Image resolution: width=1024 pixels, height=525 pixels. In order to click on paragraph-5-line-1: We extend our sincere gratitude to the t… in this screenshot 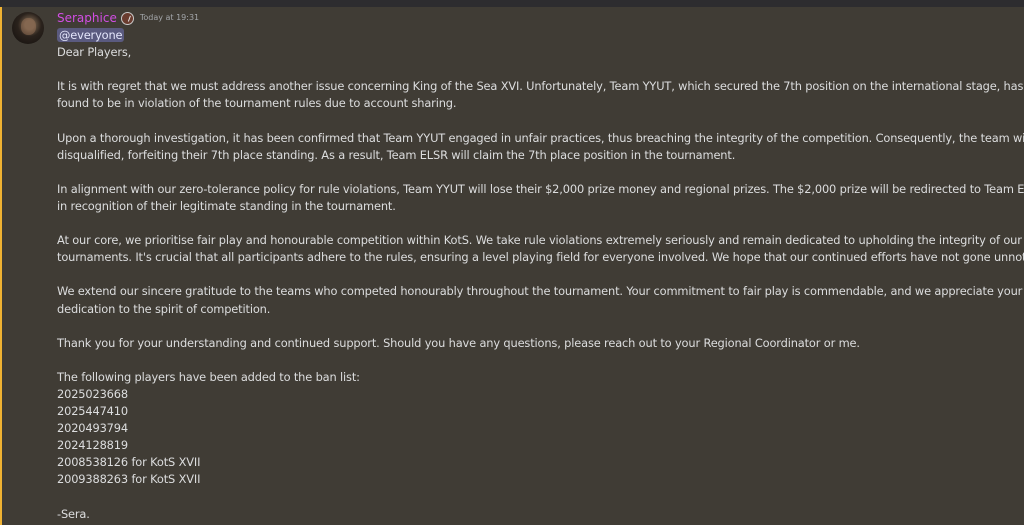, I will do `click(540, 291)`.